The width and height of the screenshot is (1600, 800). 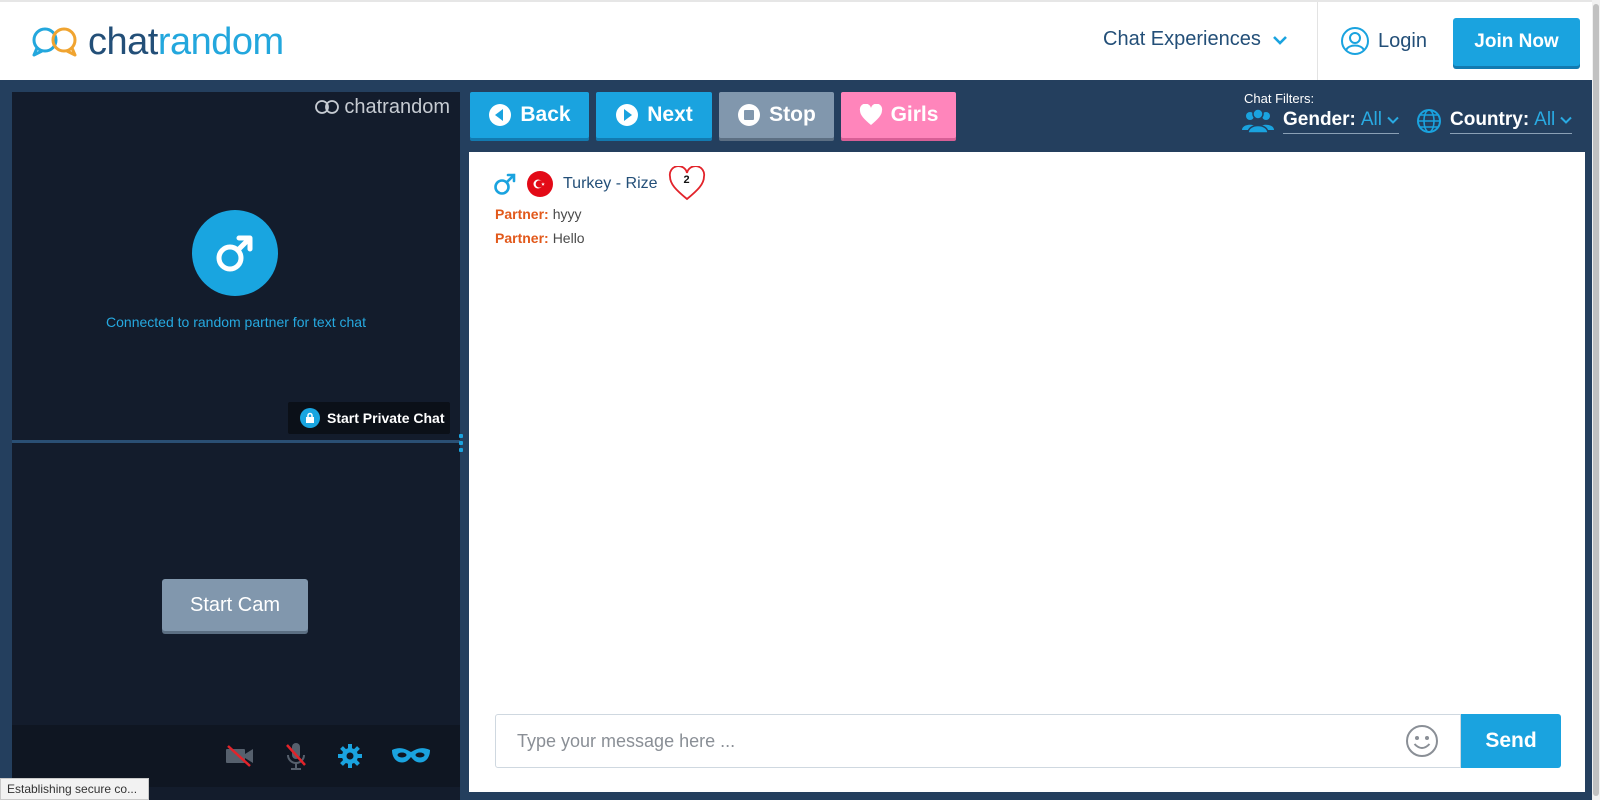 I want to click on back-button: Back, so click(x=529, y=115).